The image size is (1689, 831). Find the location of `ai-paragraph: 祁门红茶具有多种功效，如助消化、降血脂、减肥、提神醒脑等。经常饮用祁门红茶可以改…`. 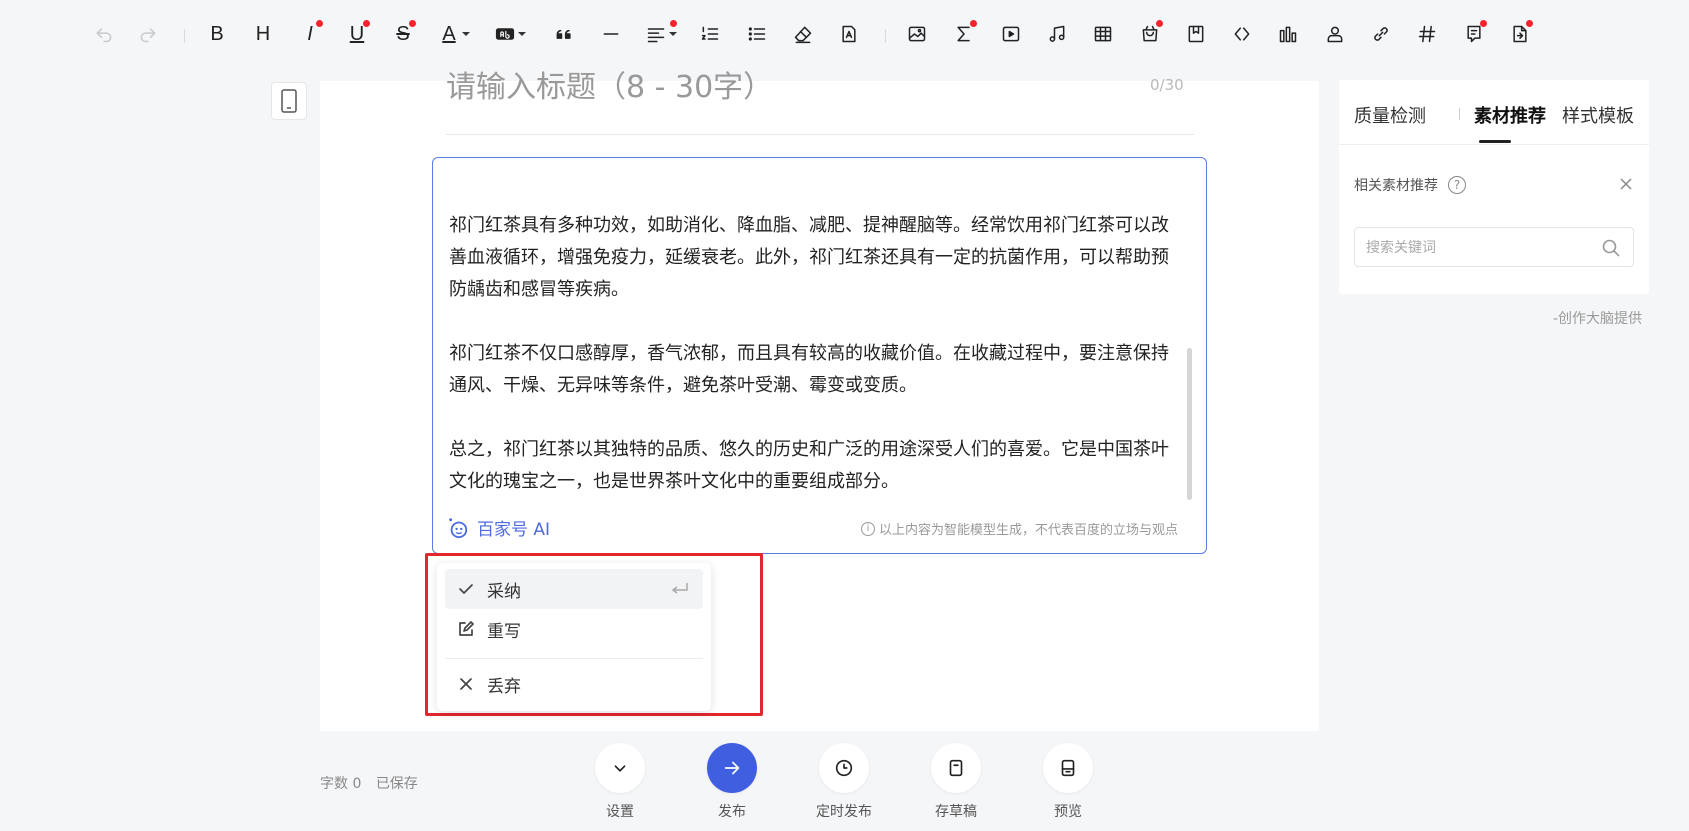

ai-paragraph: 祁门红茶具有多种功效，如助消化、降血脂、减肥、提神醒脑等。经常饮用祁门红茶可以改… is located at coordinates (809, 257).